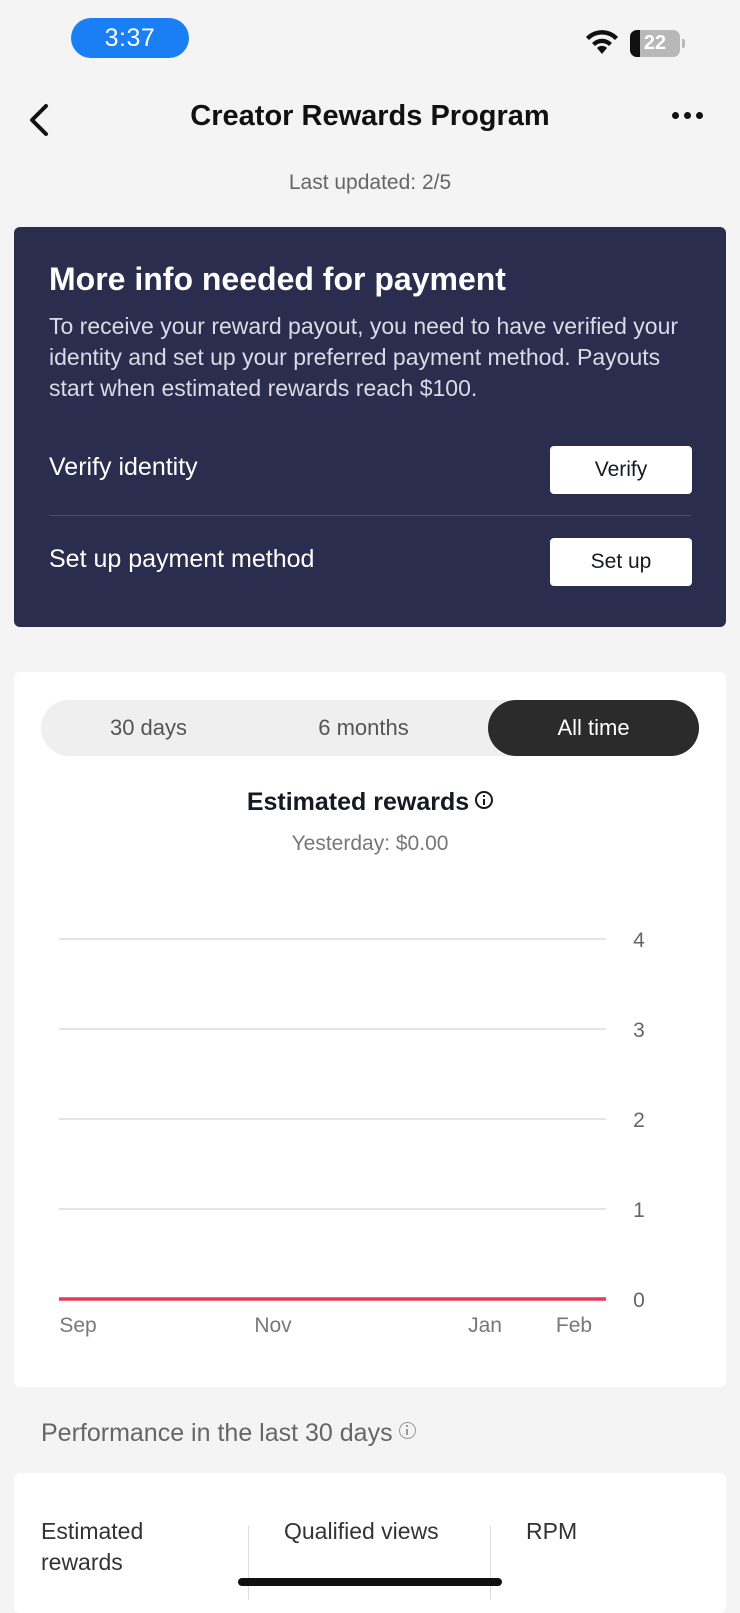 Image resolution: width=740 pixels, height=1613 pixels. Describe the element at coordinates (639, 1030) in the screenshot. I see `y-tick-label: 3` at that location.